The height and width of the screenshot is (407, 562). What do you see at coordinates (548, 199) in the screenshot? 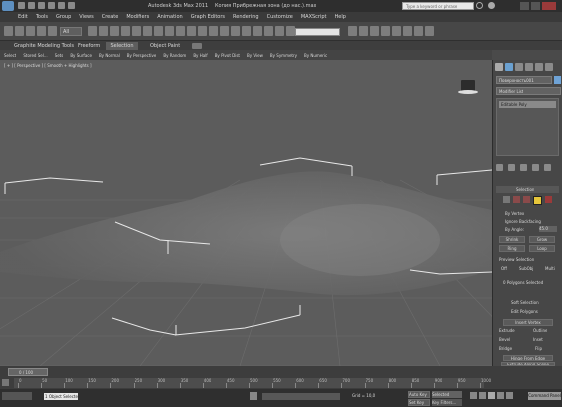
I see `element-mode-icon` at bounding box center [548, 199].